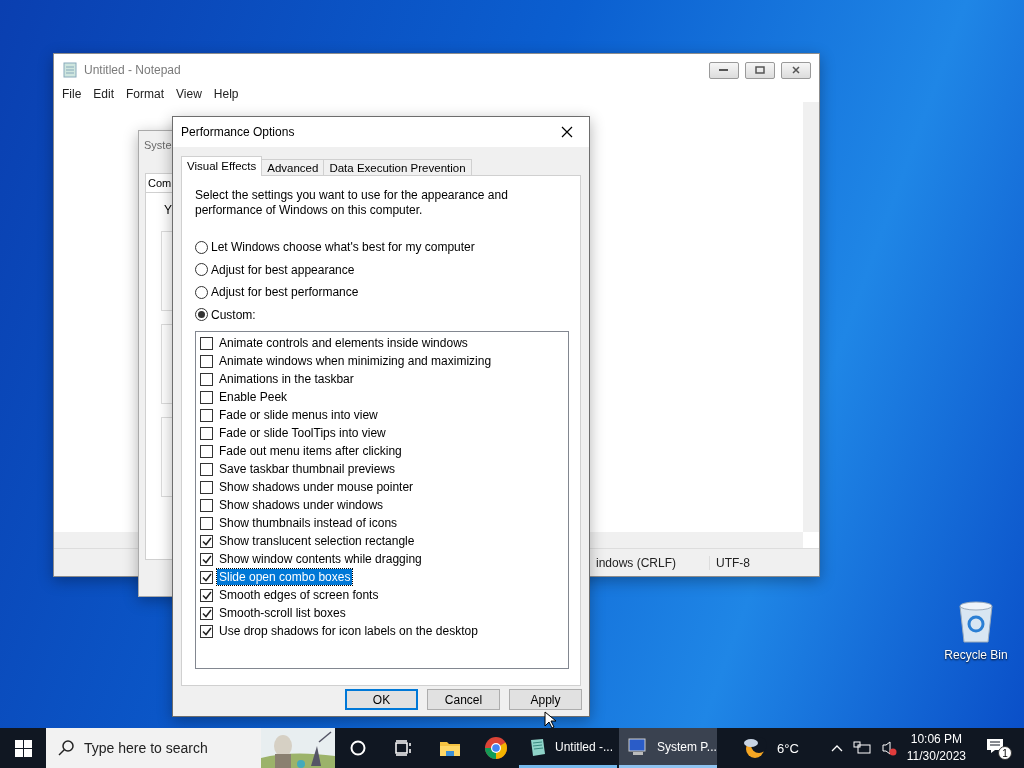 This screenshot has height=768, width=1024. I want to click on panel-text: Y, so click(168, 210).